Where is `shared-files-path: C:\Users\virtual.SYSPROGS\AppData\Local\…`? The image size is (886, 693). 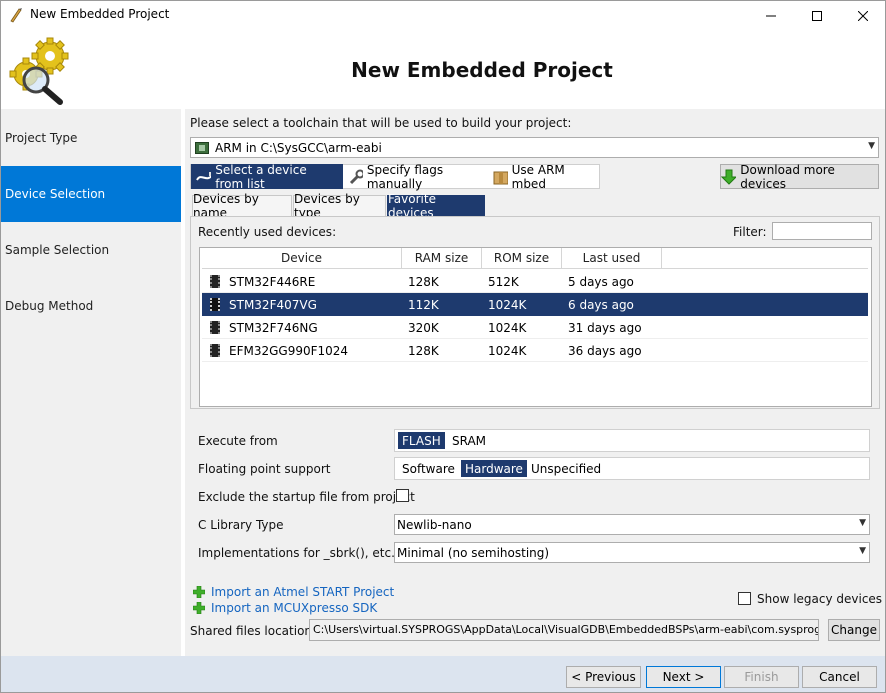
shared-files-path: C:\Users\virtual.SYSPROGS\AppData\Local\… is located at coordinates (564, 630).